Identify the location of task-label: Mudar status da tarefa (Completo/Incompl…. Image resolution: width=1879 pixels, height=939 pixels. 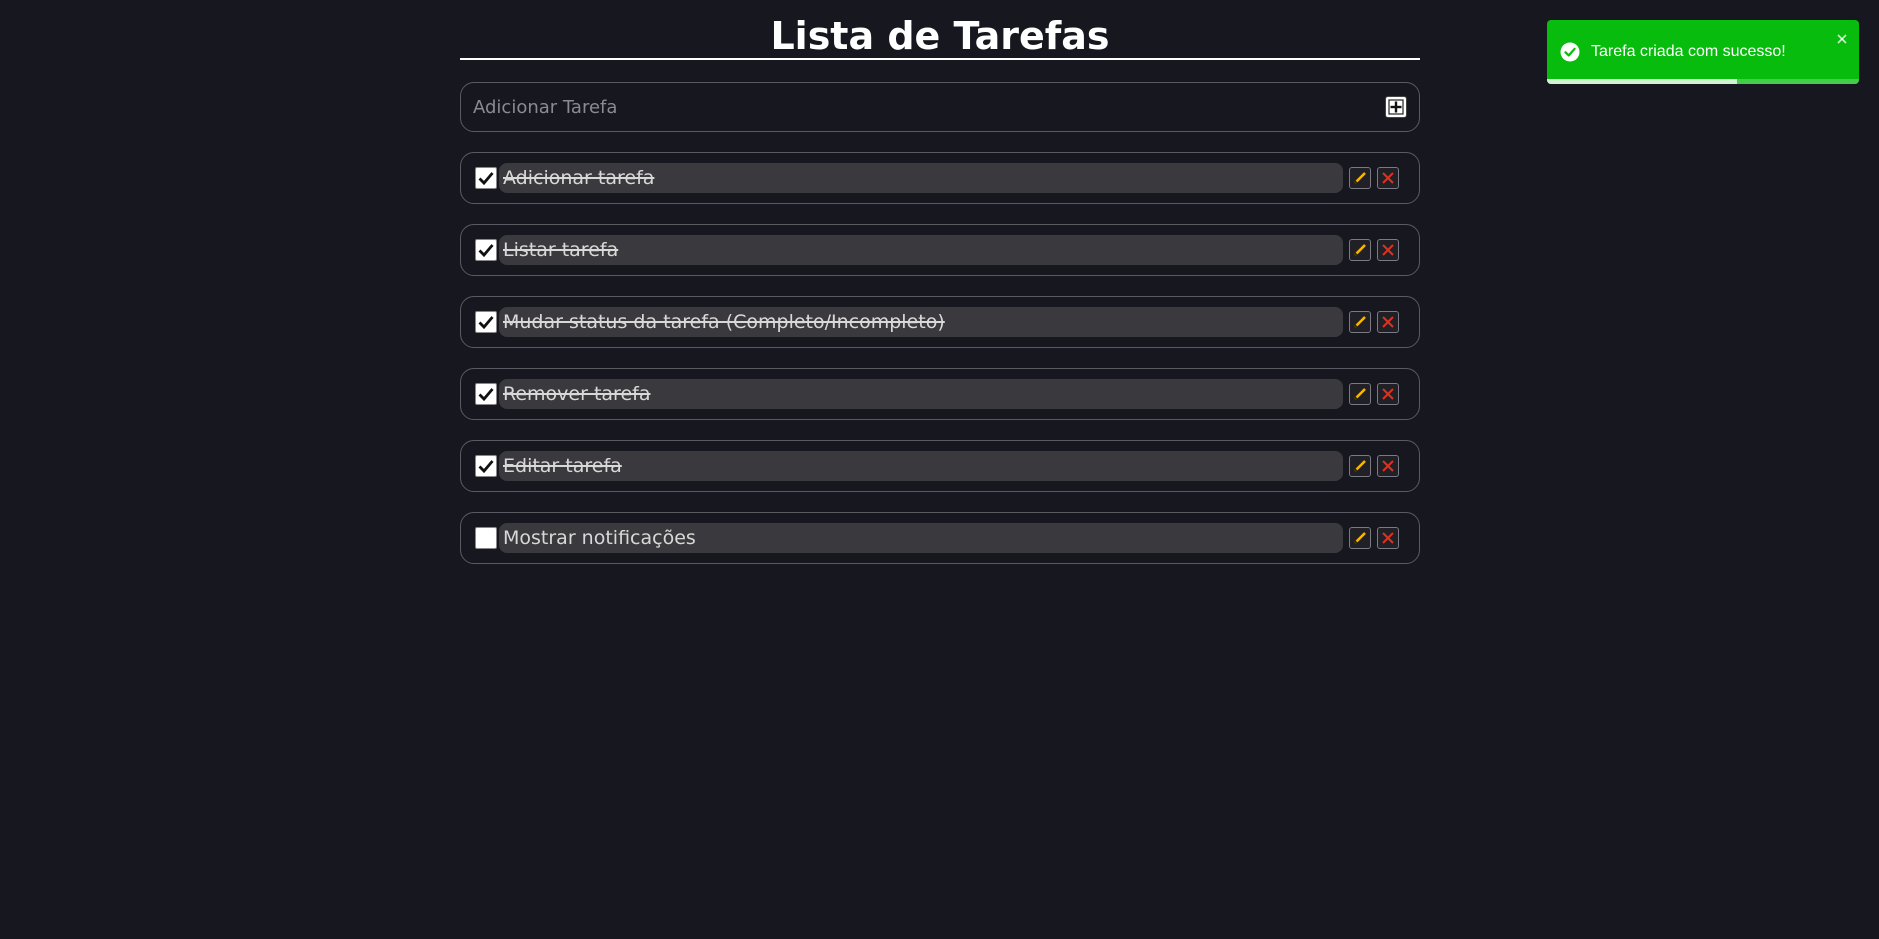
(921, 322).